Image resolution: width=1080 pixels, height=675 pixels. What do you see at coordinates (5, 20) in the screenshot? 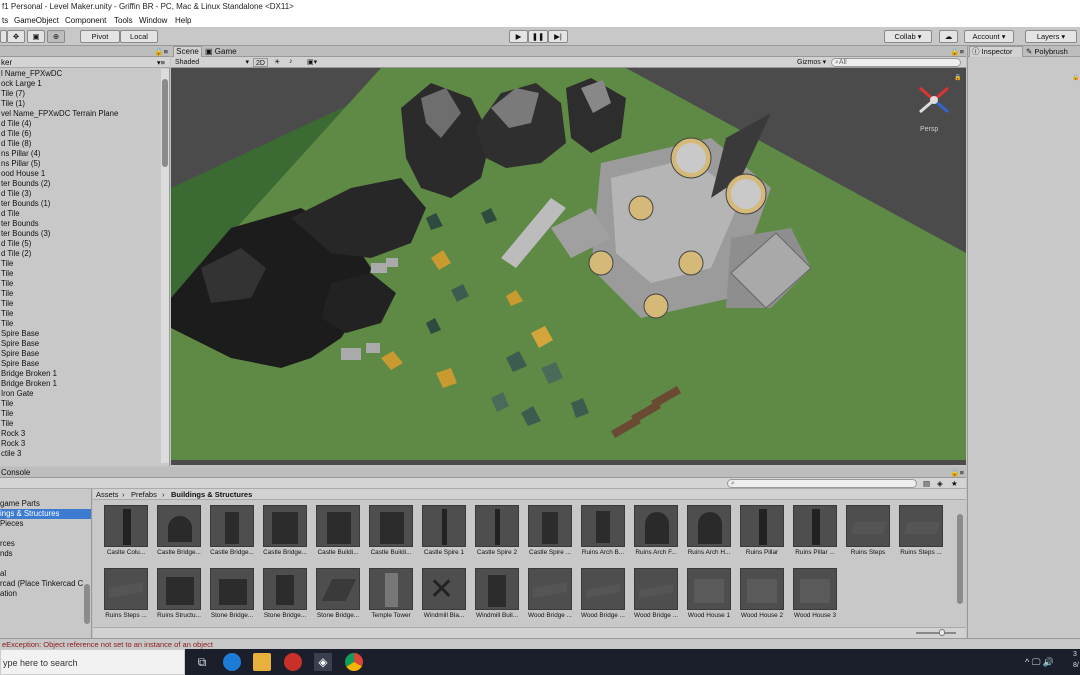
I see `menu-assets: ts` at bounding box center [5, 20].